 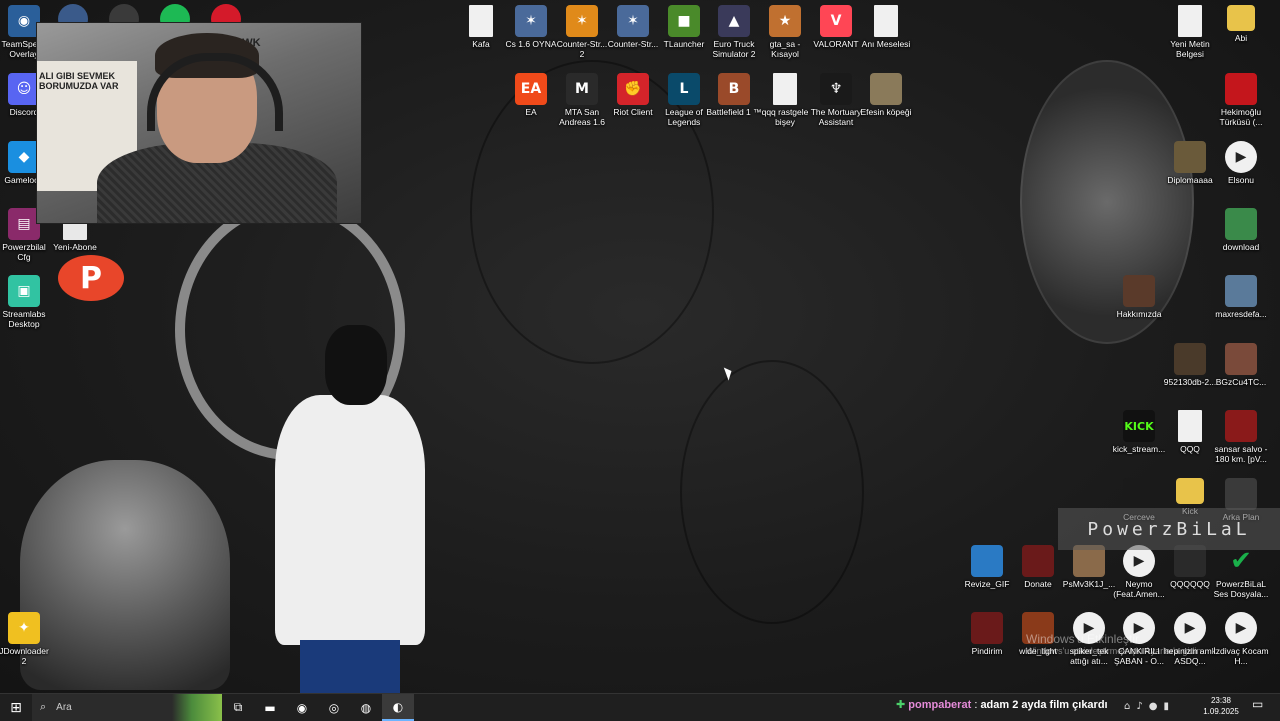 What do you see at coordinates (75, 247) in the screenshot?
I see `desktop-icon-label: Yeni-Abone` at bounding box center [75, 247].